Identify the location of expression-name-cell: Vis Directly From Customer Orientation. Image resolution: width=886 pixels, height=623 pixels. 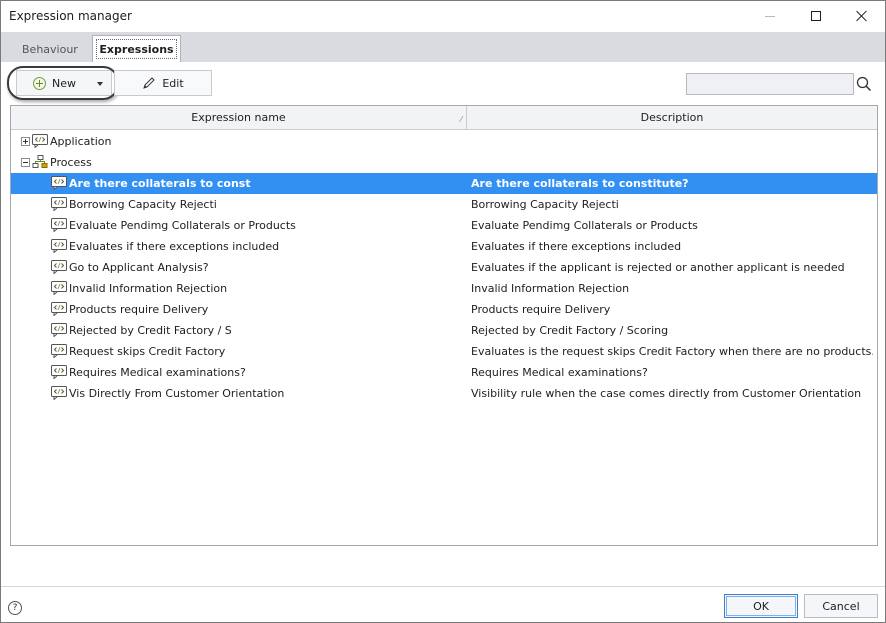
(177, 393).